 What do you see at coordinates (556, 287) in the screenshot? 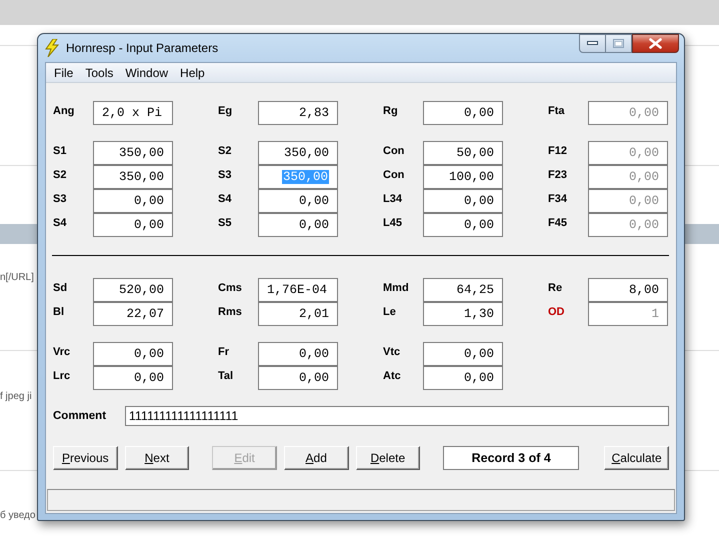
I see `field-label: Re` at bounding box center [556, 287].